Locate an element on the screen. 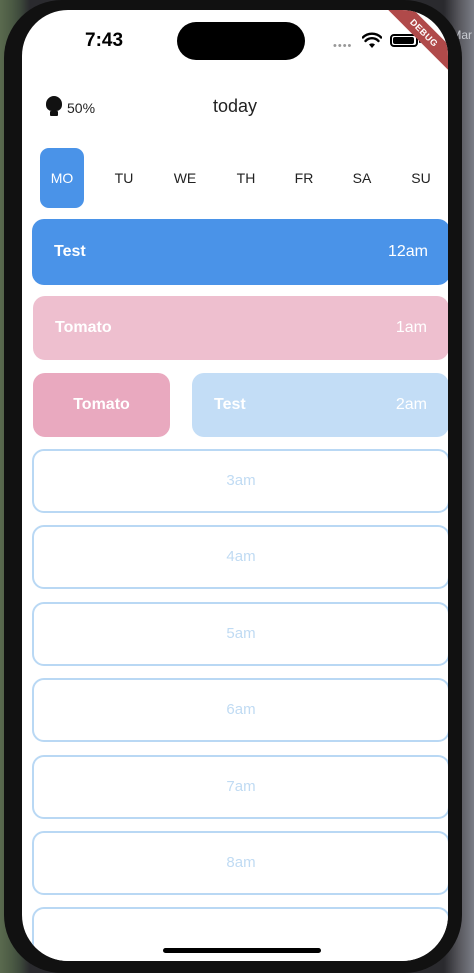 Image resolution: width=474 pixels, height=973 pixels. slot-time: 3am is located at coordinates (241, 480).